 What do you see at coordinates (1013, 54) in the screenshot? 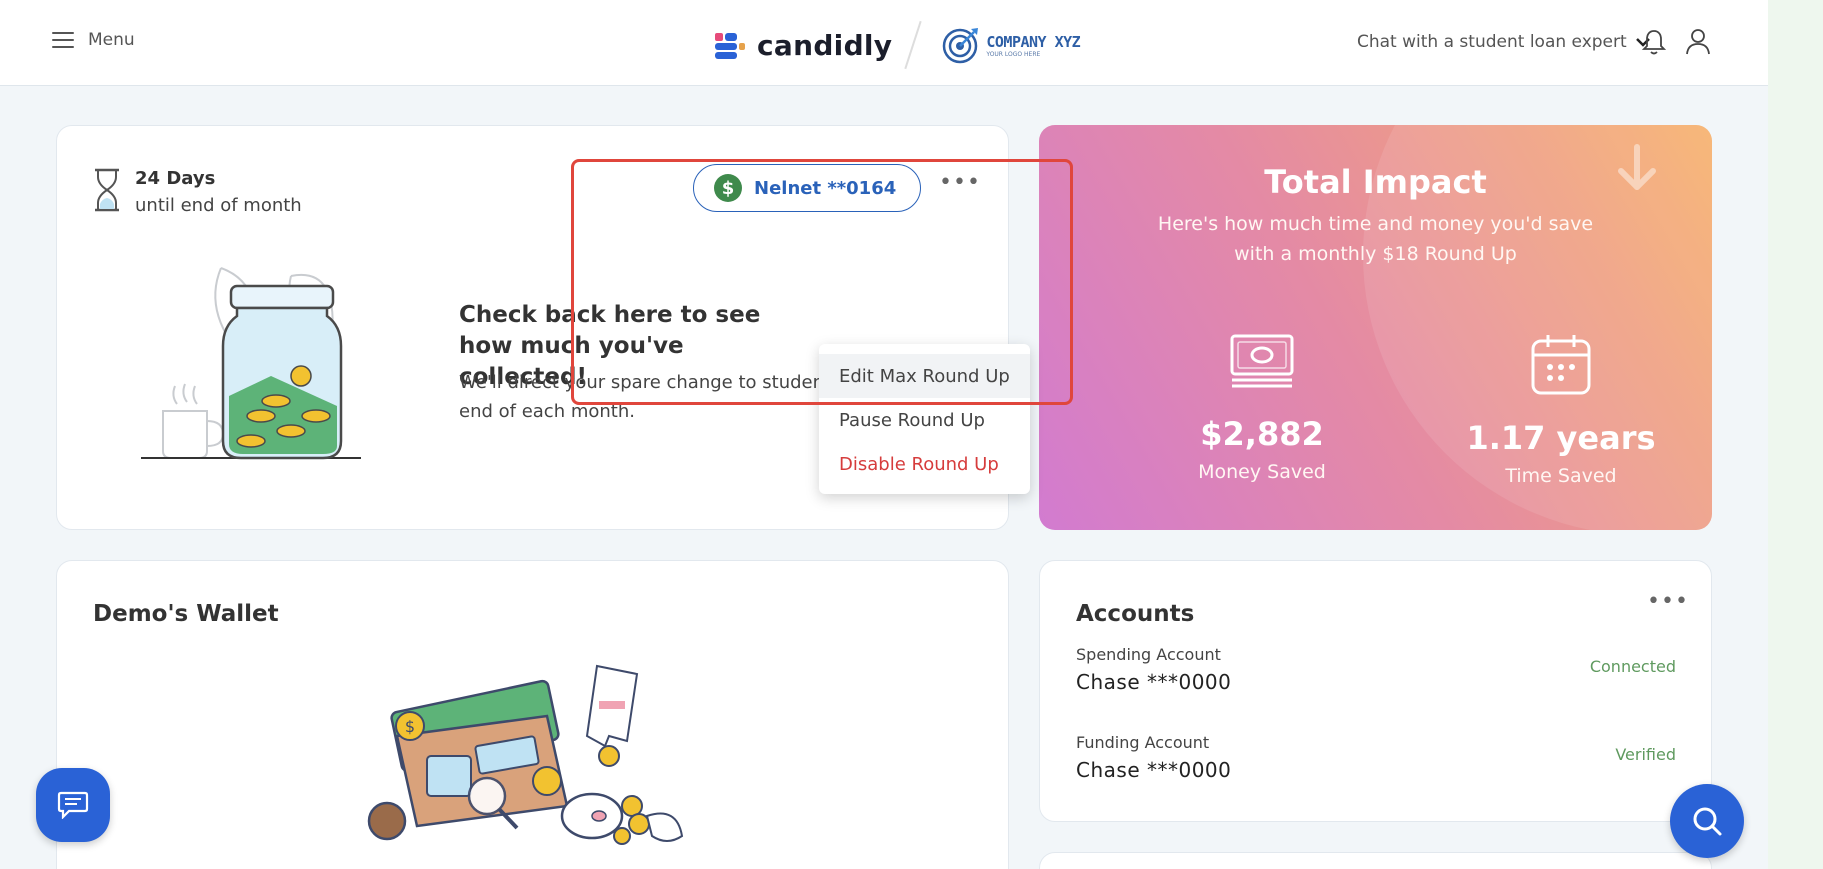
I see `company-tagline: YOUR LOGO HERE` at bounding box center [1013, 54].